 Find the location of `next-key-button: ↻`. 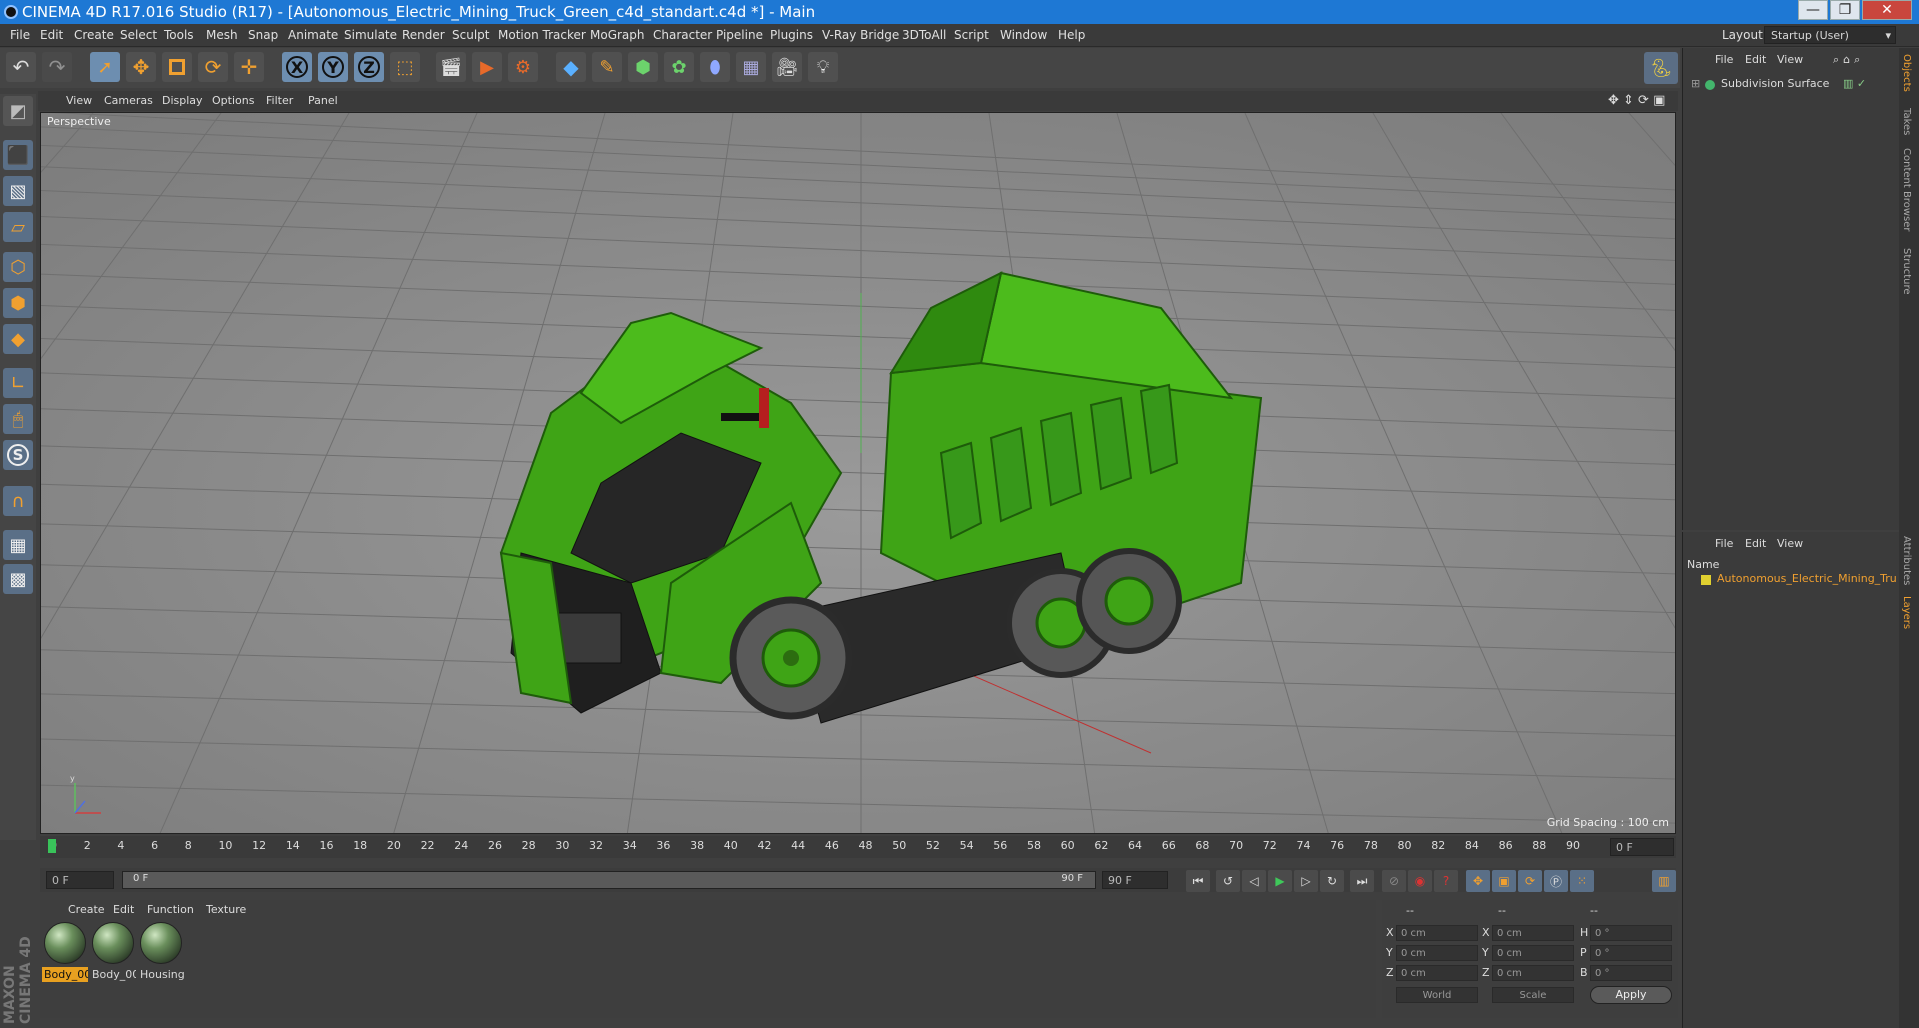

next-key-button: ↻ is located at coordinates (1332, 881).